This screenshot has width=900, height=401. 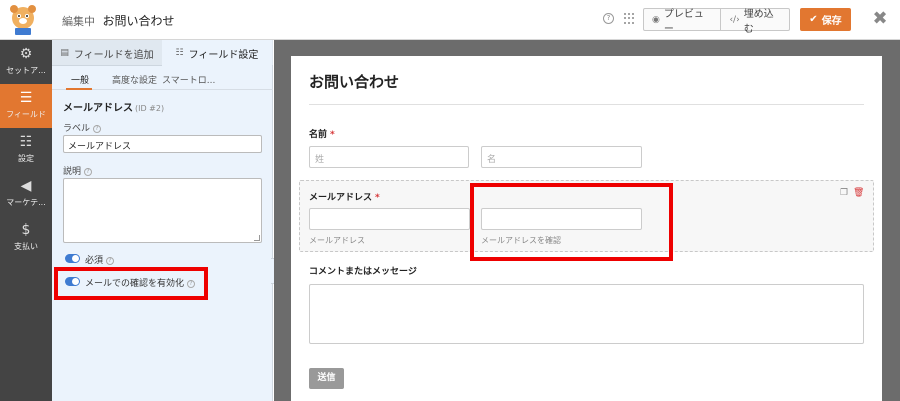 What do you see at coordinates (72, 258) in the screenshot?
I see `required-toggle` at bounding box center [72, 258].